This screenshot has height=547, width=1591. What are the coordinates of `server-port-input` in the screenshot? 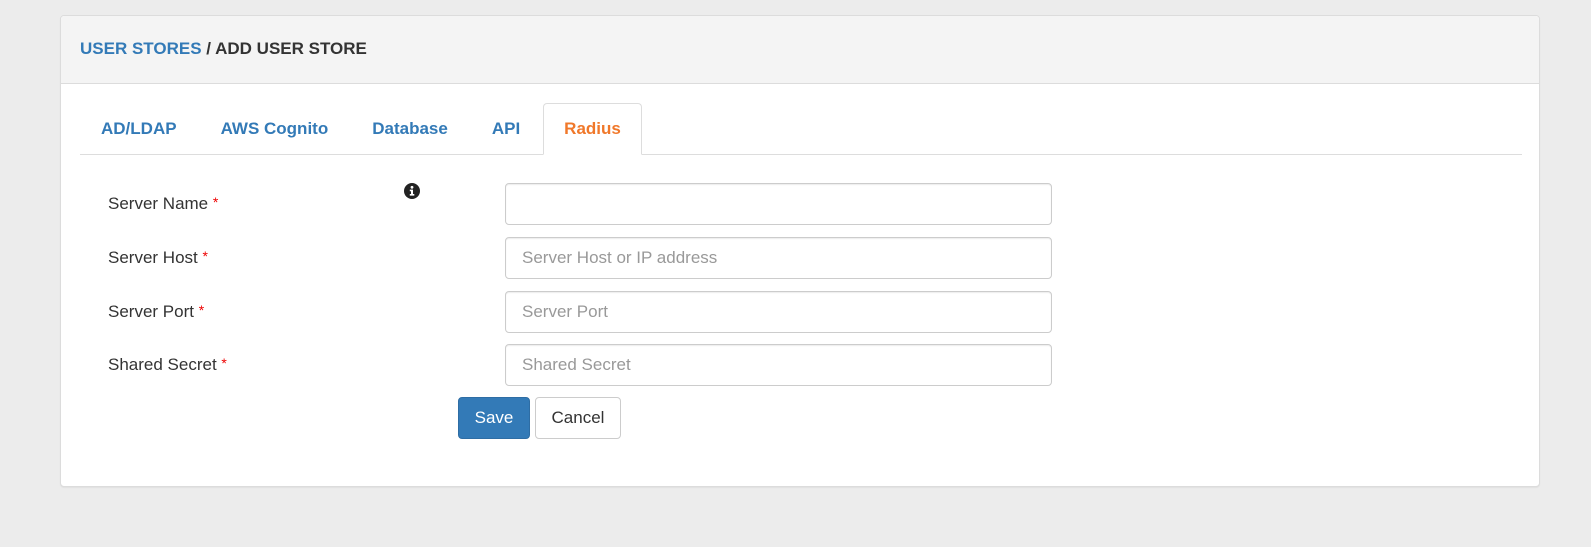 It's located at (778, 312).